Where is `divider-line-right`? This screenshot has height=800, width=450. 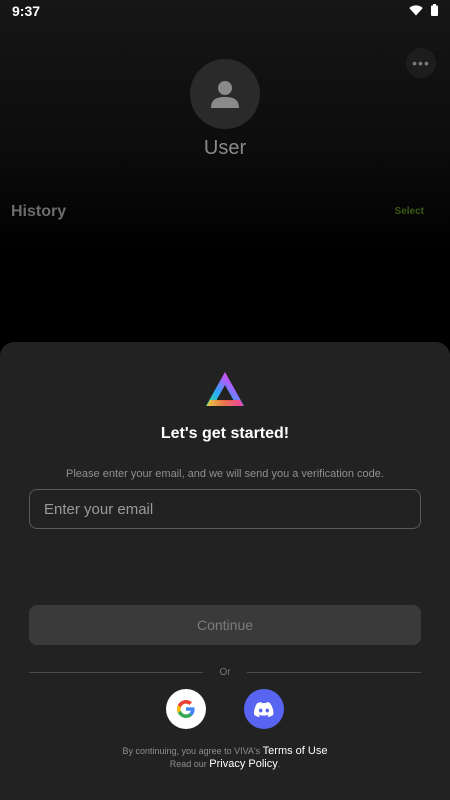 divider-line-right is located at coordinates (334, 672).